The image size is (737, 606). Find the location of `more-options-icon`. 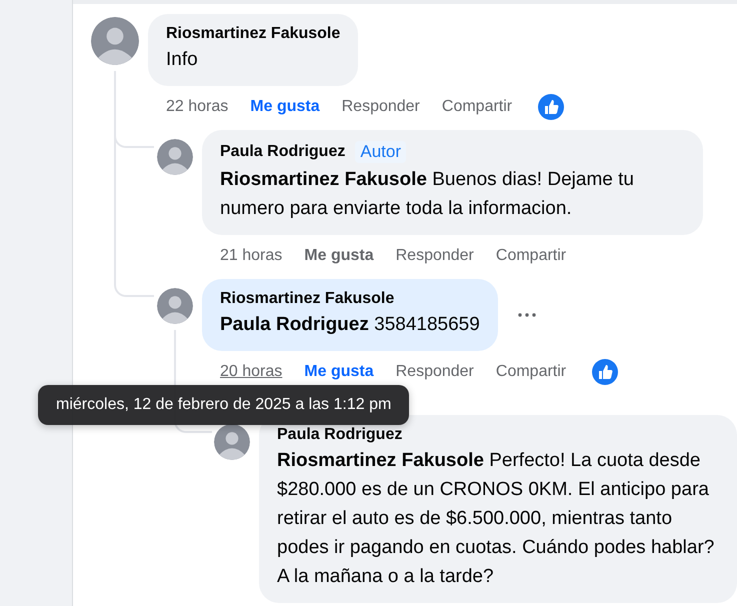

more-options-icon is located at coordinates (527, 315).